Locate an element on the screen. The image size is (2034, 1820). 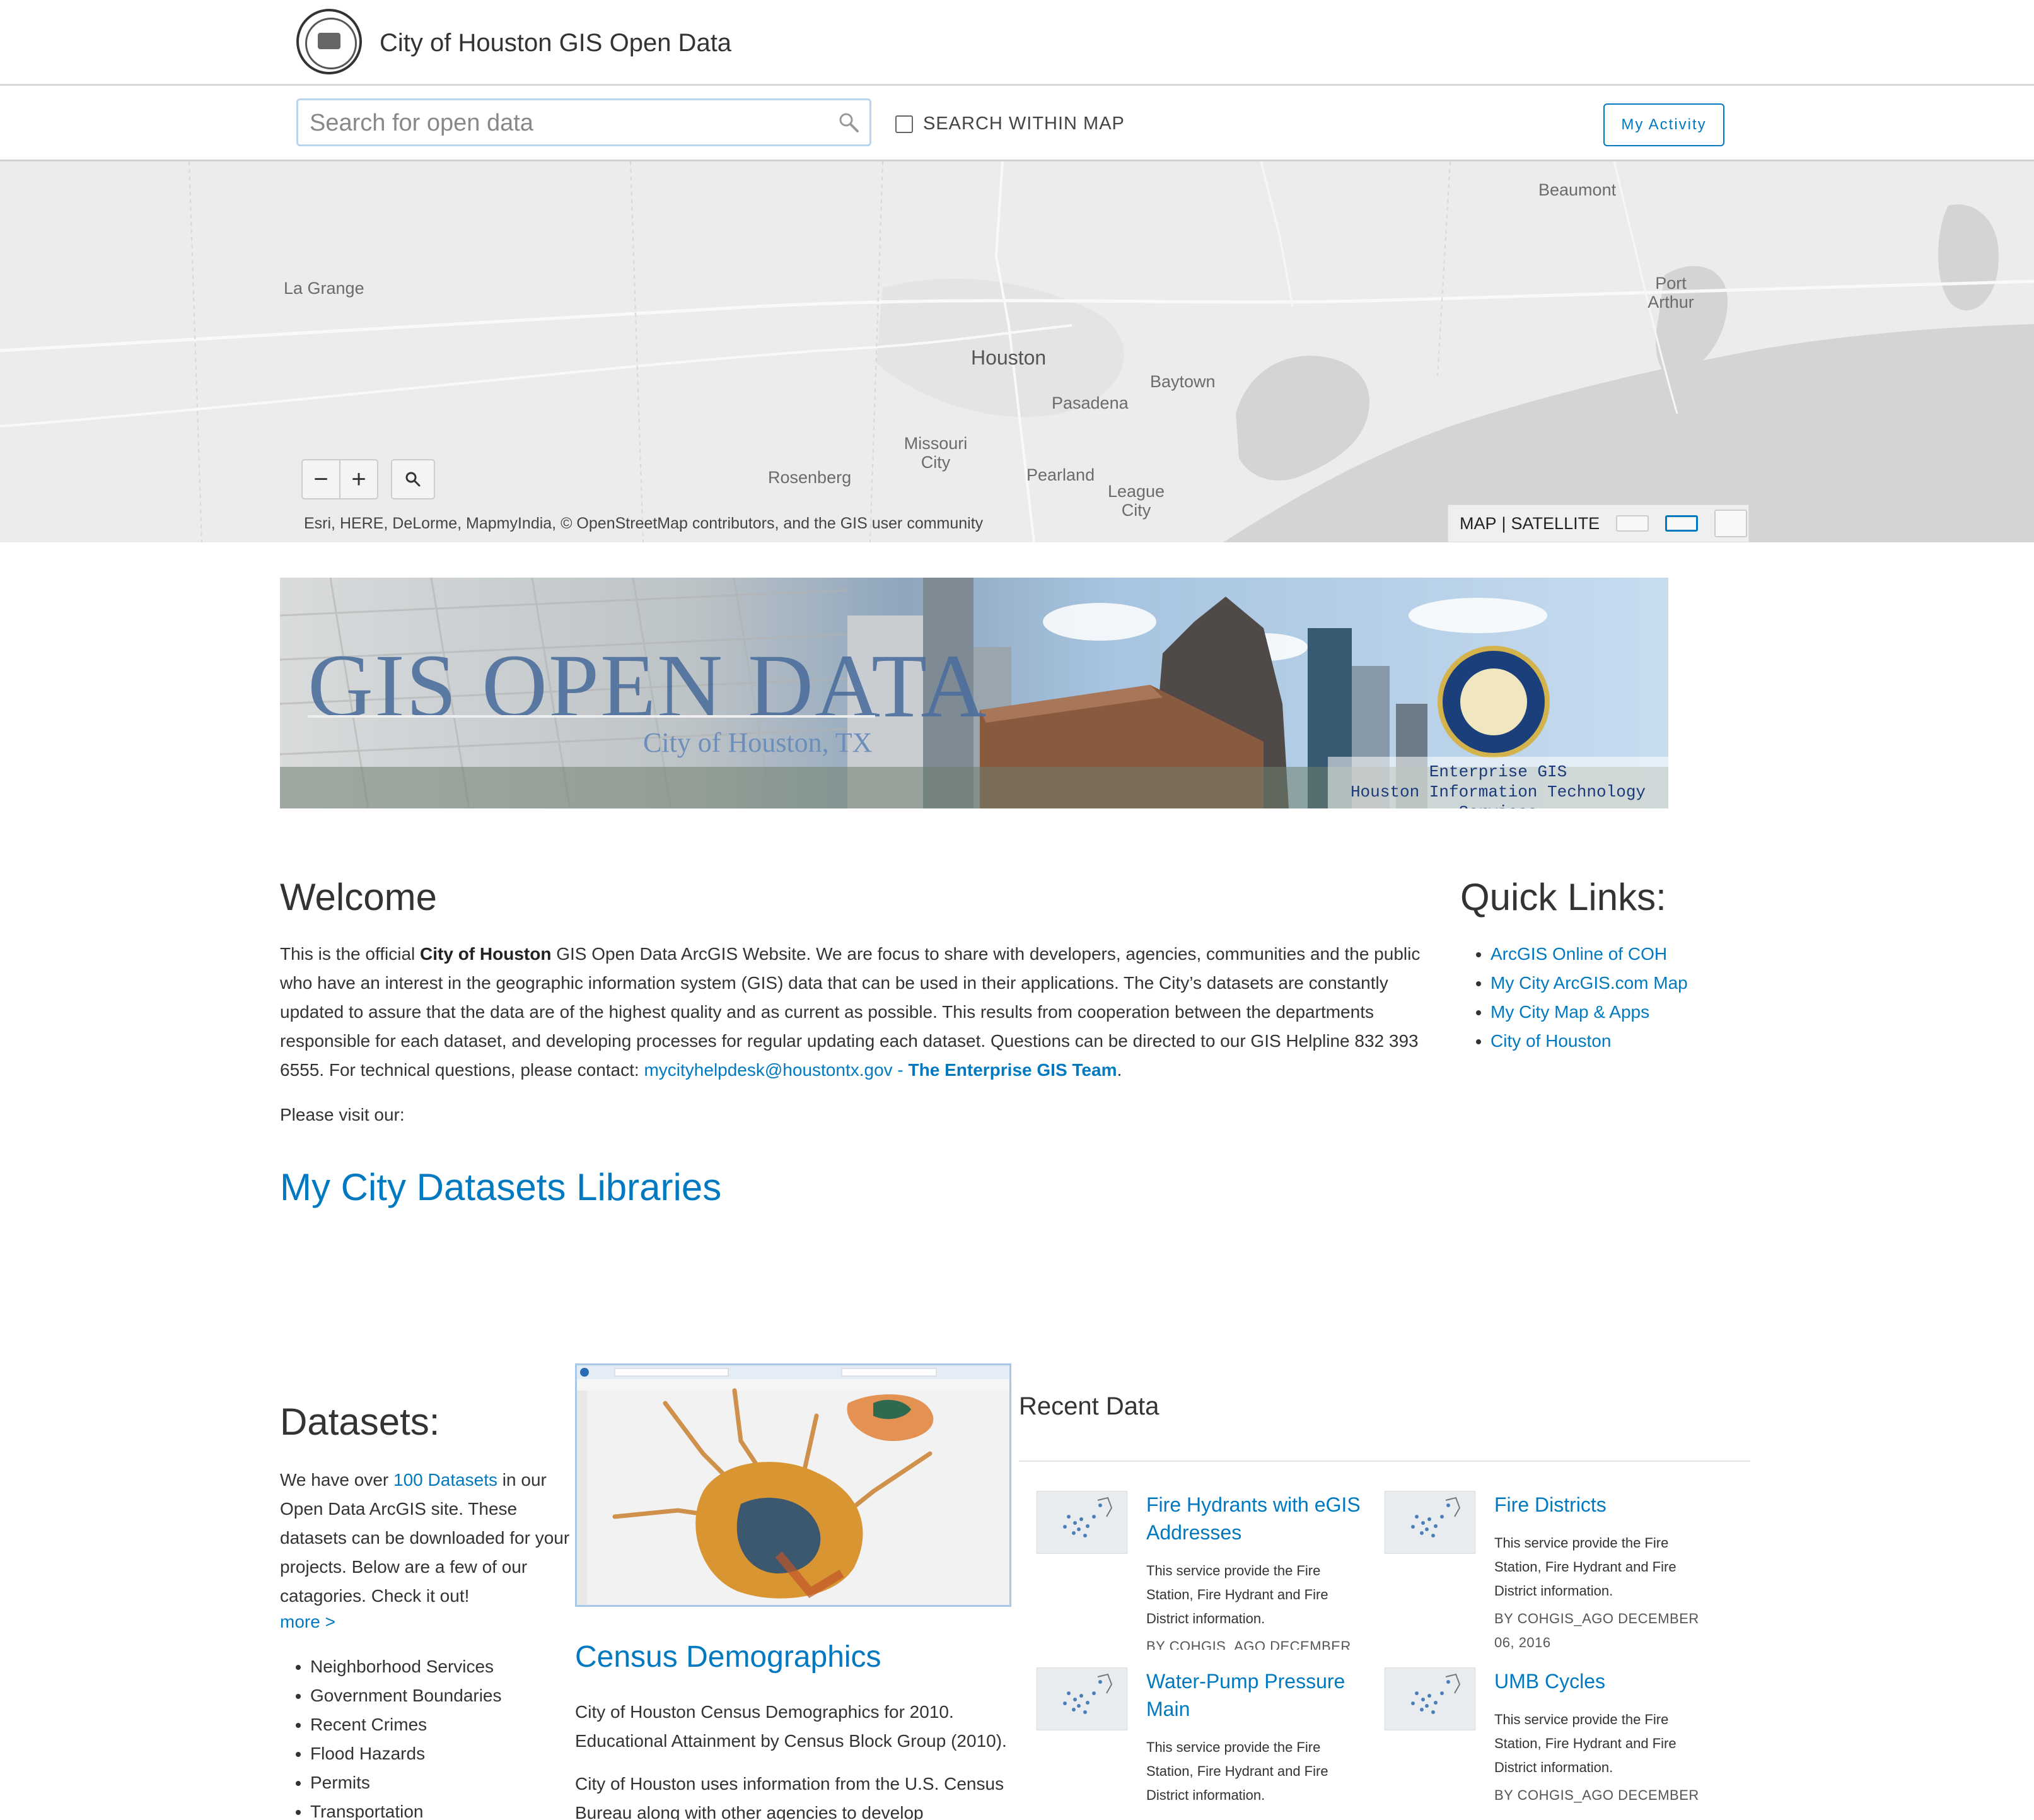
banner-title: GIS OPEN DATA is located at coordinates (648, 686).